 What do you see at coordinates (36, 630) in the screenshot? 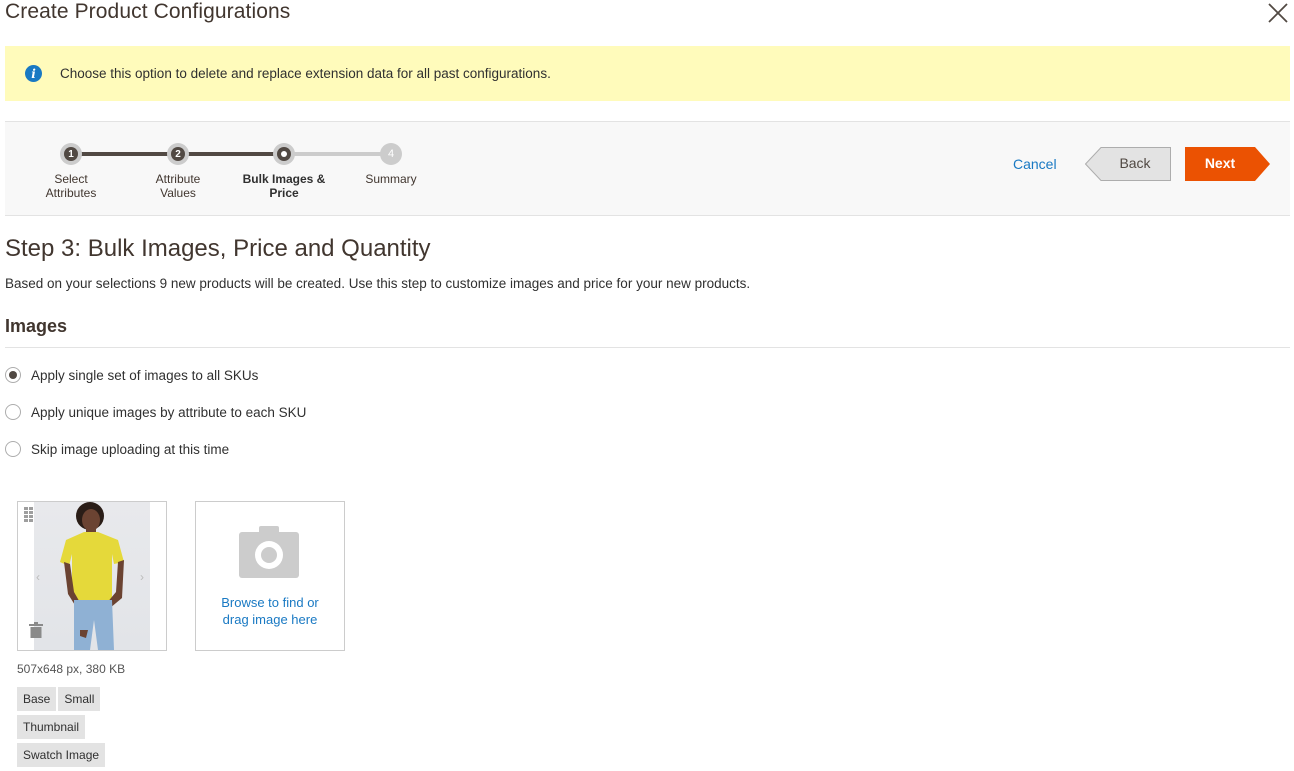
I see `trash-icon` at bounding box center [36, 630].